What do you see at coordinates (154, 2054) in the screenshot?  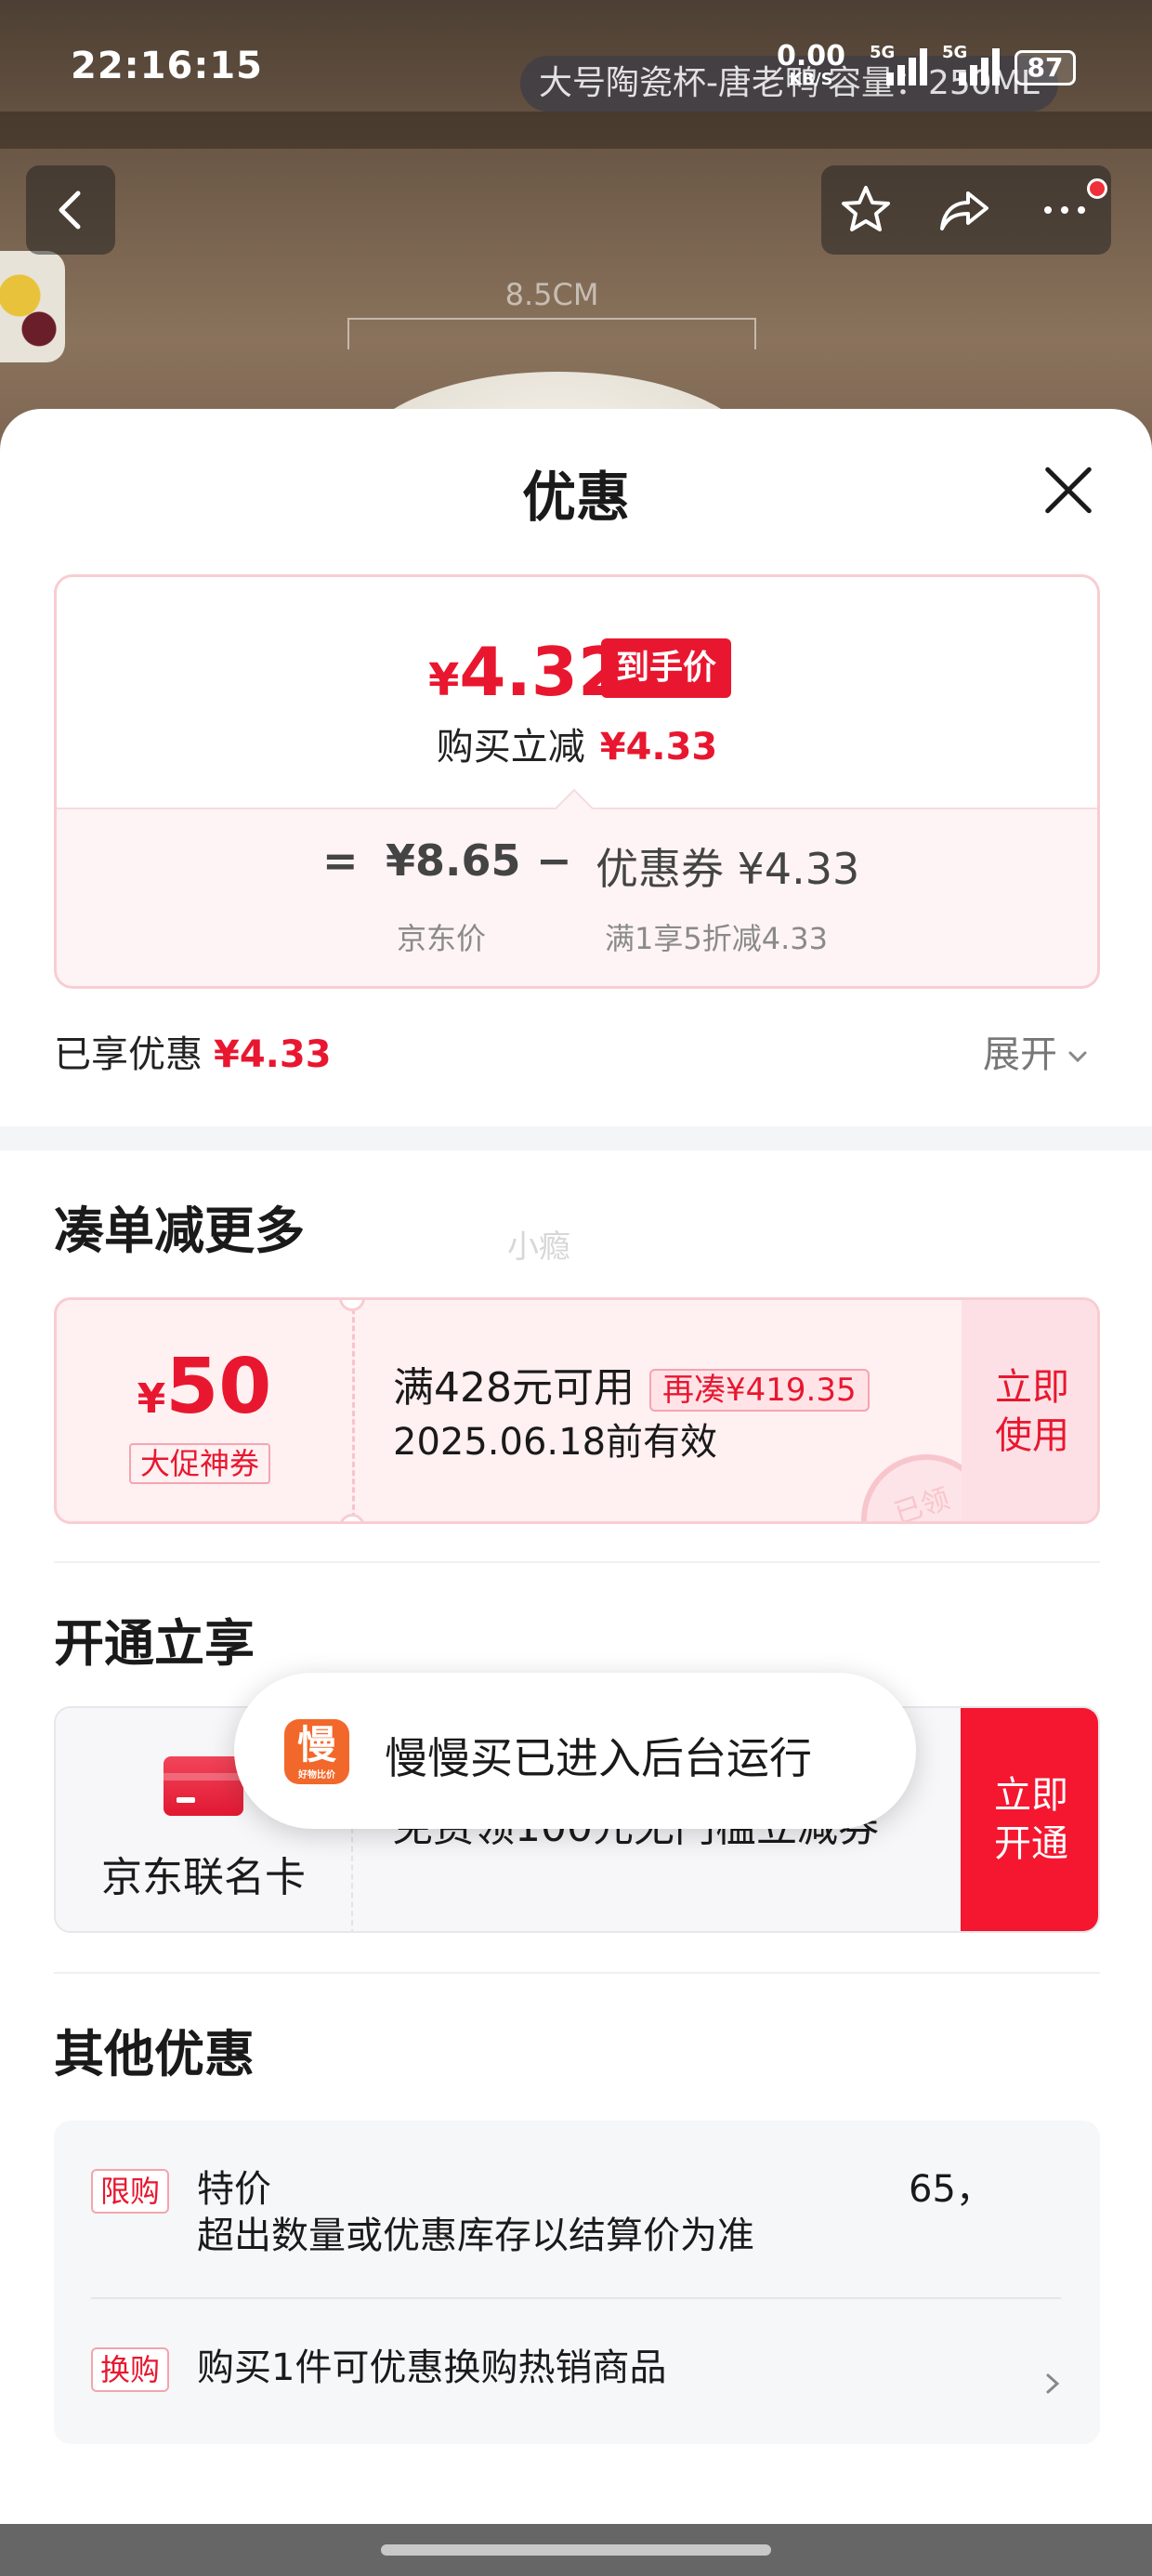 I see `other-section-title: 其他优惠` at bounding box center [154, 2054].